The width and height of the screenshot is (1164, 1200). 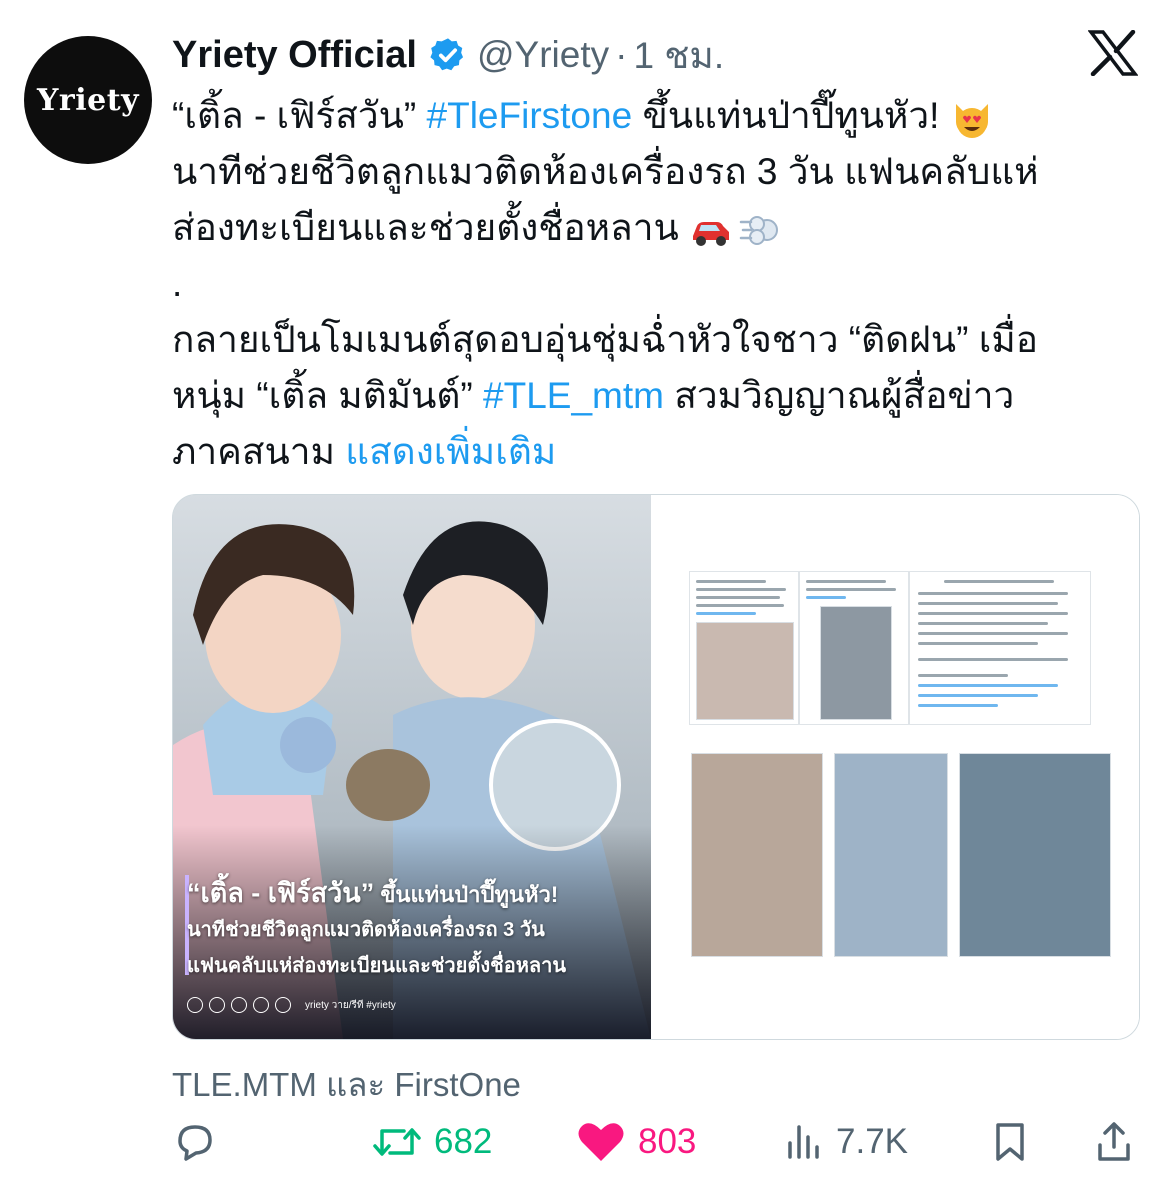 What do you see at coordinates (759, 231) in the screenshot?
I see `dash-icon` at bounding box center [759, 231].